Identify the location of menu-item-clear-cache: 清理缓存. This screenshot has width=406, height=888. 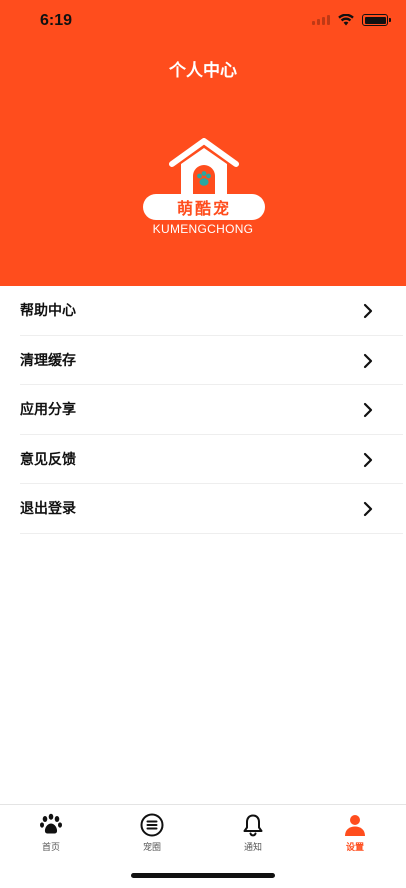
(211, 360).